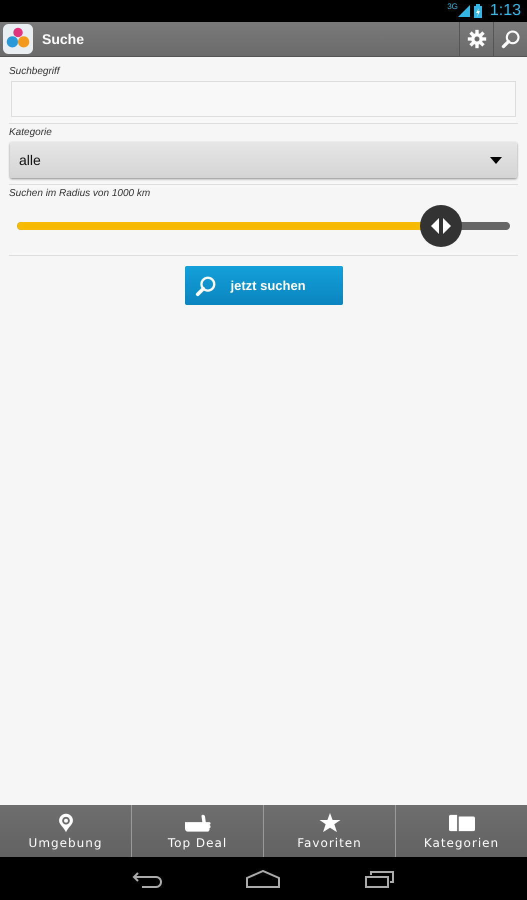  What do you see at coordinates (263, 879) in the screenshot?
I see `home-icon` at bounding box center [263, 879].